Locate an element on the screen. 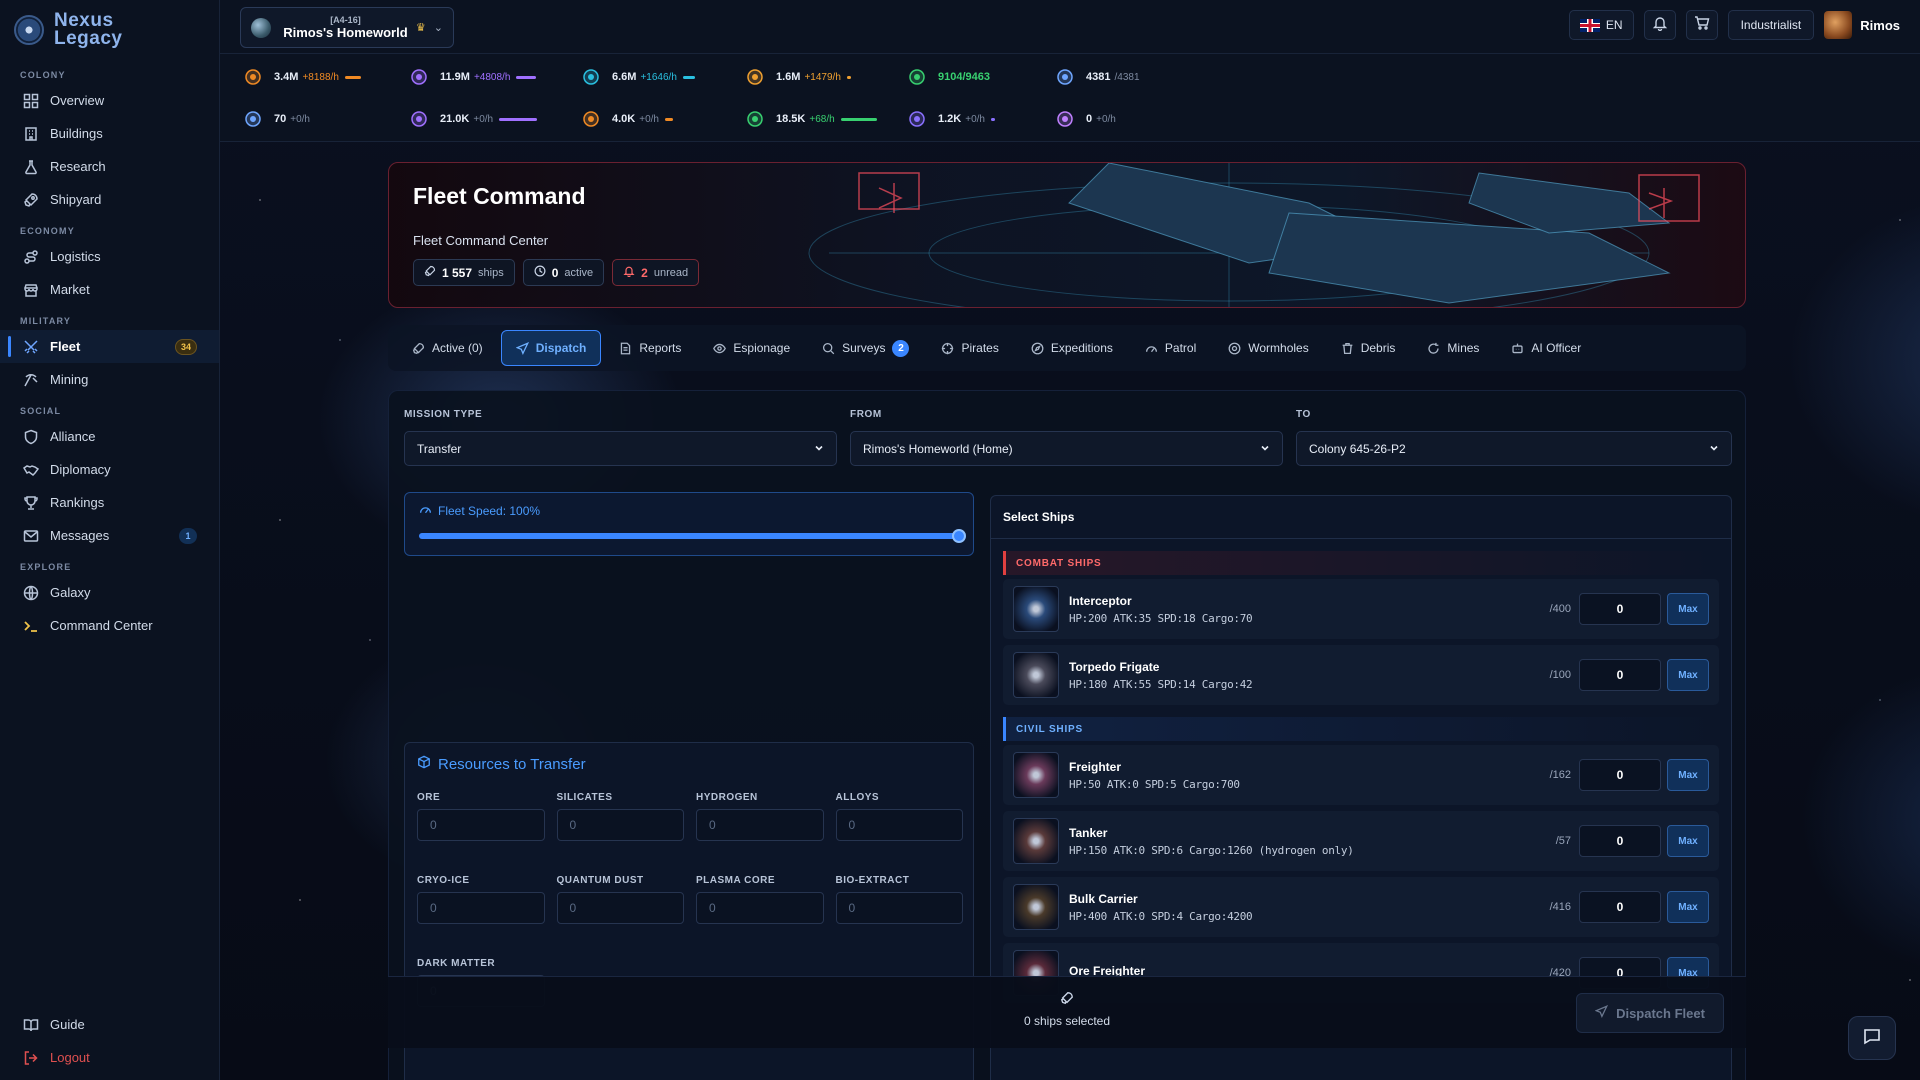 This screenshot has height=1080, width=1920. resource-population: 4381/4381 is located at coordinates (1100, 77).